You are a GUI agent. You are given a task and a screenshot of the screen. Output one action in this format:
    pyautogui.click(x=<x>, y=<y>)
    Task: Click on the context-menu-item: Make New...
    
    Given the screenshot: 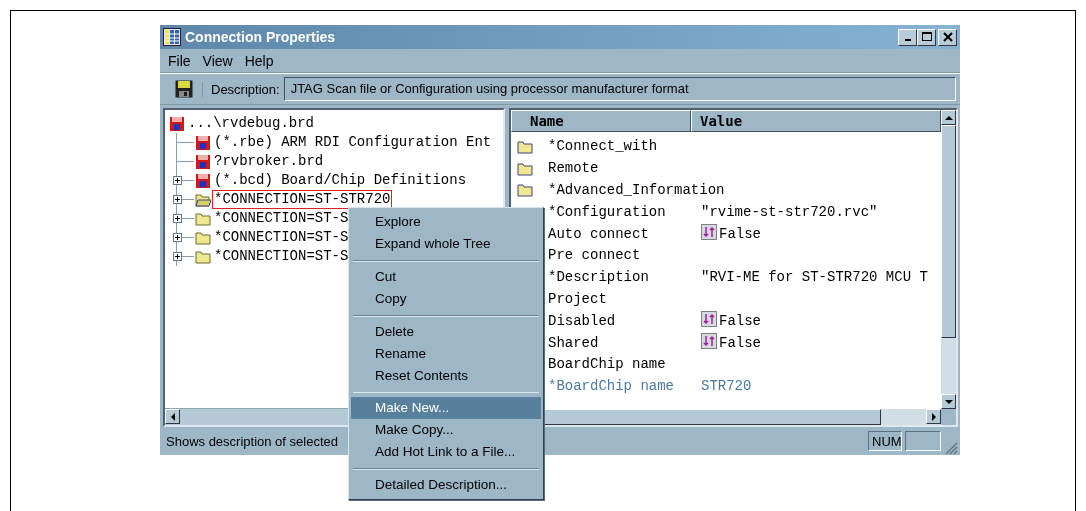 What is the action you would take?
    pyautogui.click(x=446, y=408)
    